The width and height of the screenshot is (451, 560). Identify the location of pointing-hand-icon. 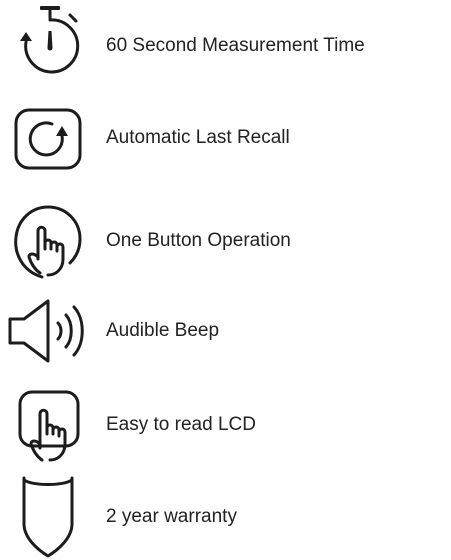
(50, 238).